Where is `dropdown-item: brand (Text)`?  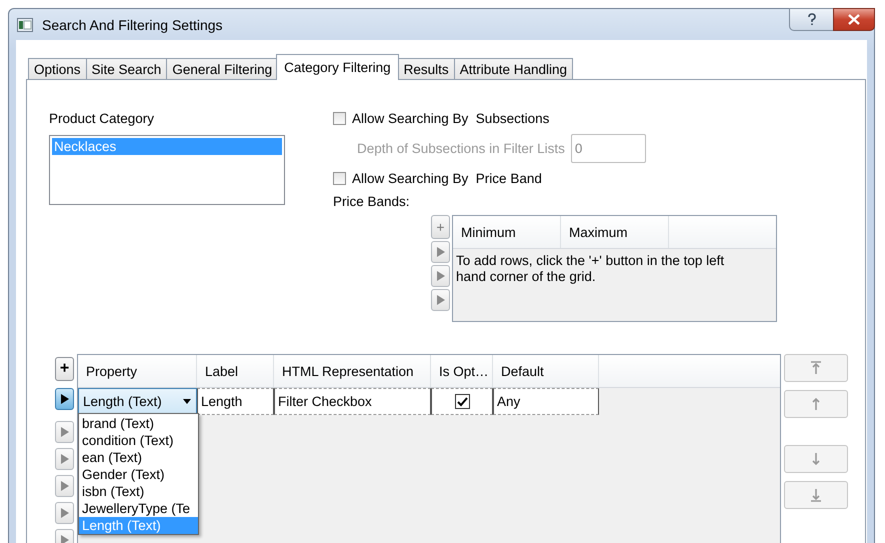
dropdown-item: brand (Text) is located at coordinates (138, 423).